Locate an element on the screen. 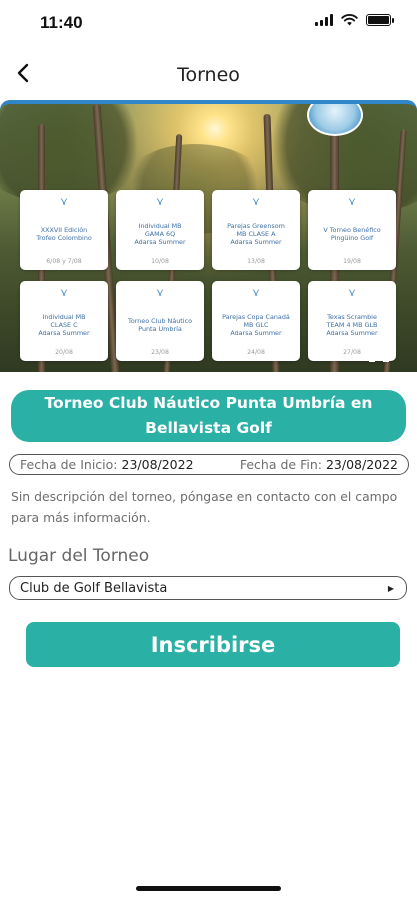 This screenshot has width=417, height=900. start-date-value: 23/08/2022 is located at coordinates (157, 464).